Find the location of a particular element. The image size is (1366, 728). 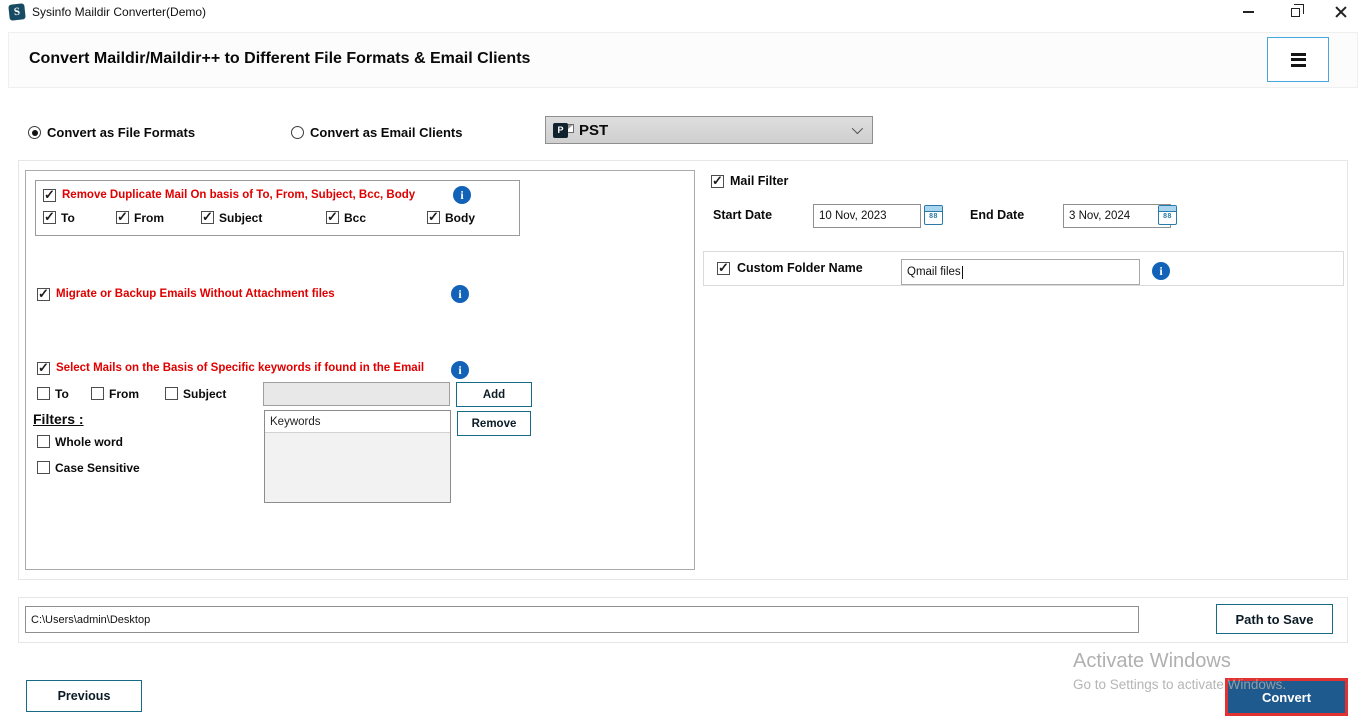

checkbox-custom-folder is located at coordinates (723, 268).